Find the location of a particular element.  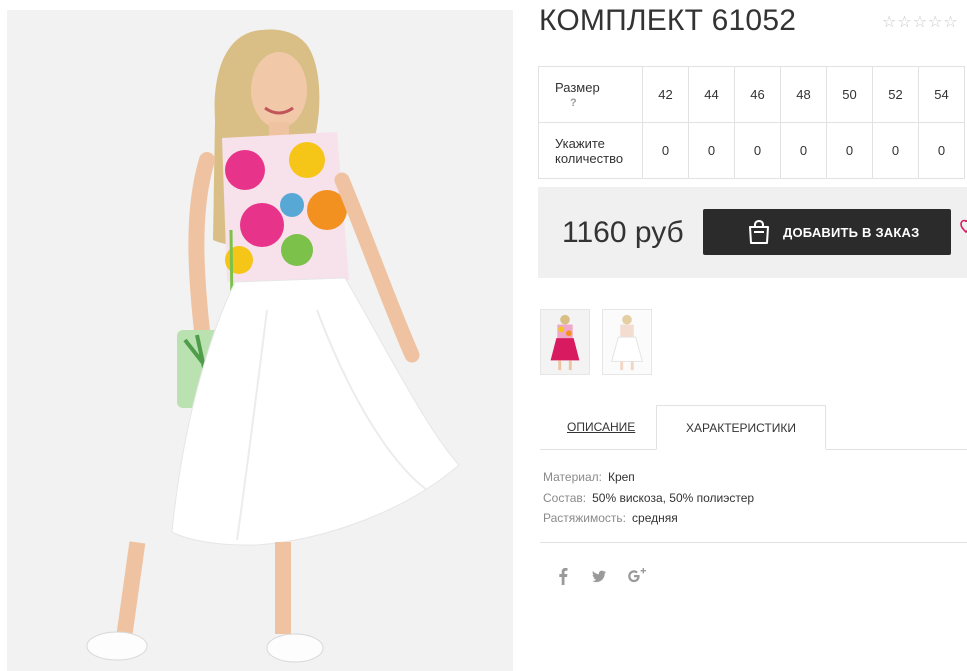

google-plus-icon is located at coordinates (637, 576).